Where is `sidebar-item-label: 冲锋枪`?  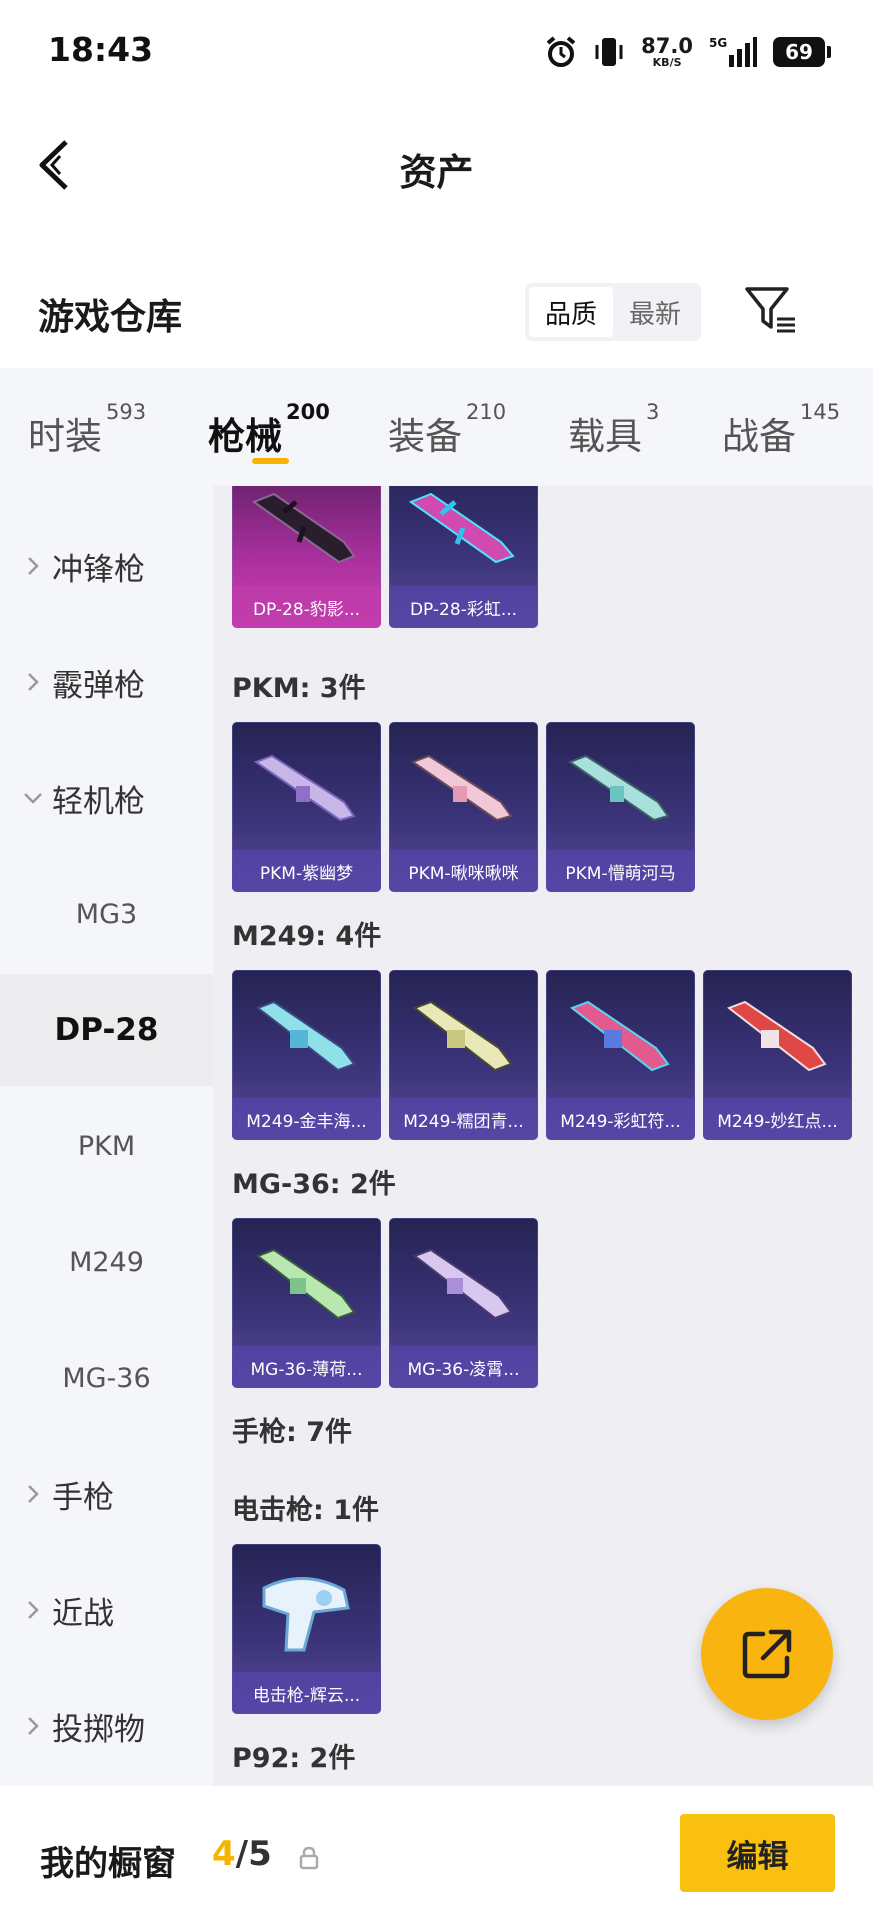
sidebar-item-label: 冲锋枪 is located at coordinates (98, 569).